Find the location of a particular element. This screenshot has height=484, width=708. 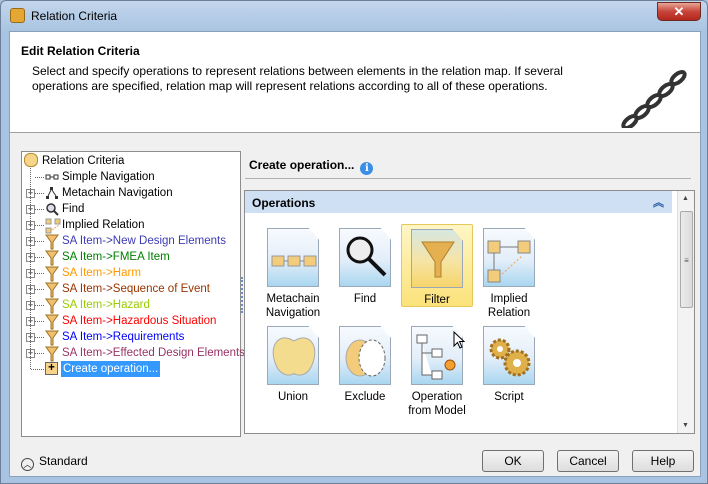

tree-item-label: SA Item->Harm is located at coordinates (101, 273).